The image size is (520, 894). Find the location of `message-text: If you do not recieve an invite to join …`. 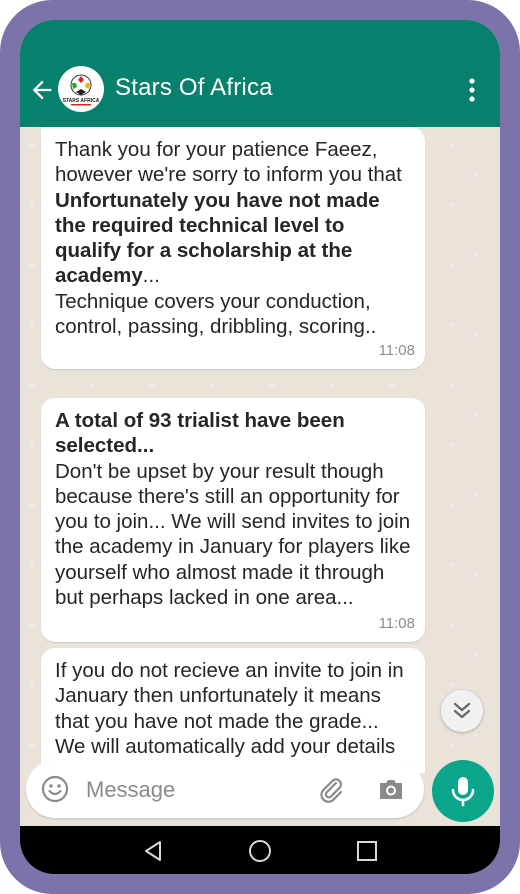

message-text: If you do not recieve an invite to join … is located at coordinates (229, 696).